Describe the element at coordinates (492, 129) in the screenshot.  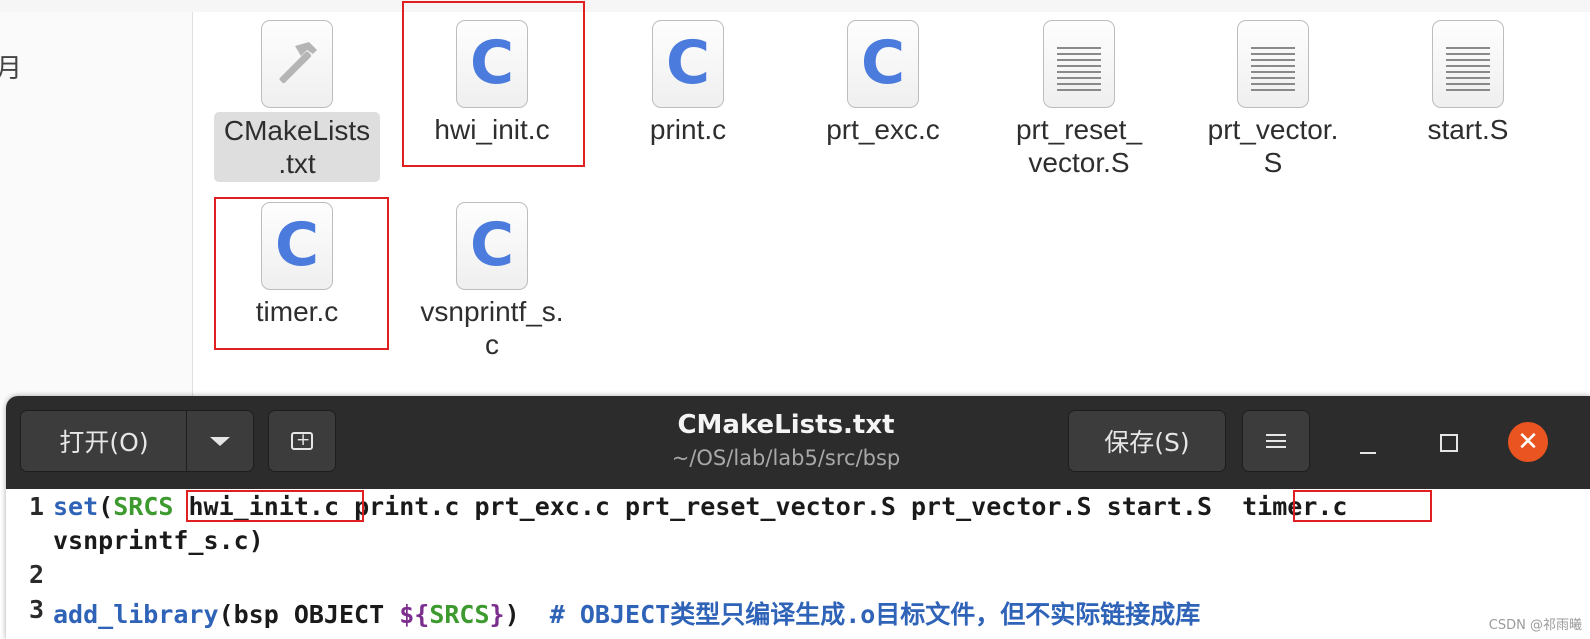
I see `file-name-label: hwi_init.c` at that location.